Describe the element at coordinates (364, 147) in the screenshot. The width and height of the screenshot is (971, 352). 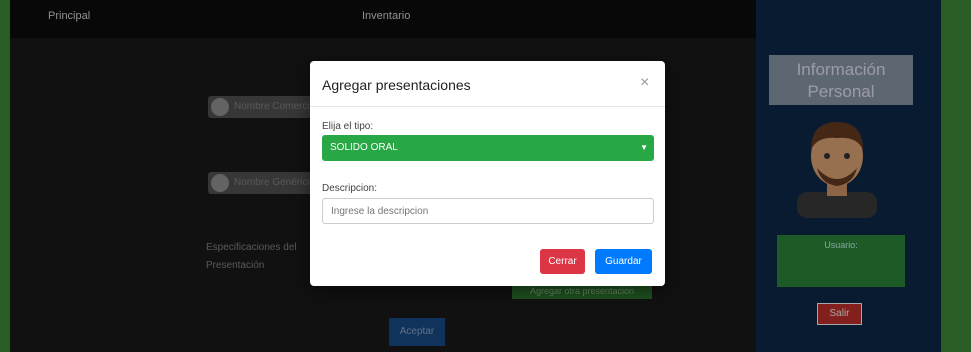
I see `type-select-value: SOLIDO ORAL` at that location.